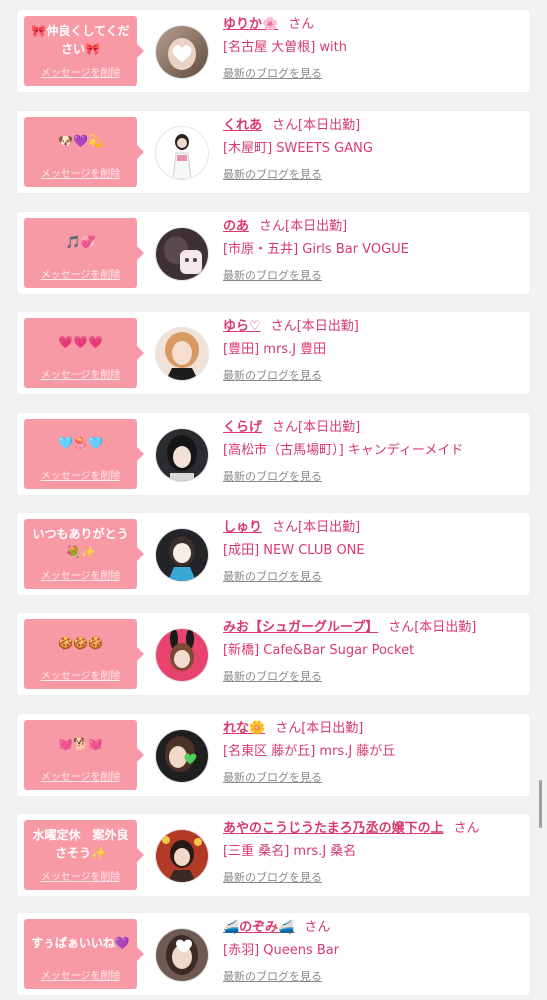 The height and width of the screenshot is (1000, 547). I want to click on entry-info: しゅり さん[本日出勤] [成田] NEW CLUB ONE 最新のブログを見る, so click(373, 551).